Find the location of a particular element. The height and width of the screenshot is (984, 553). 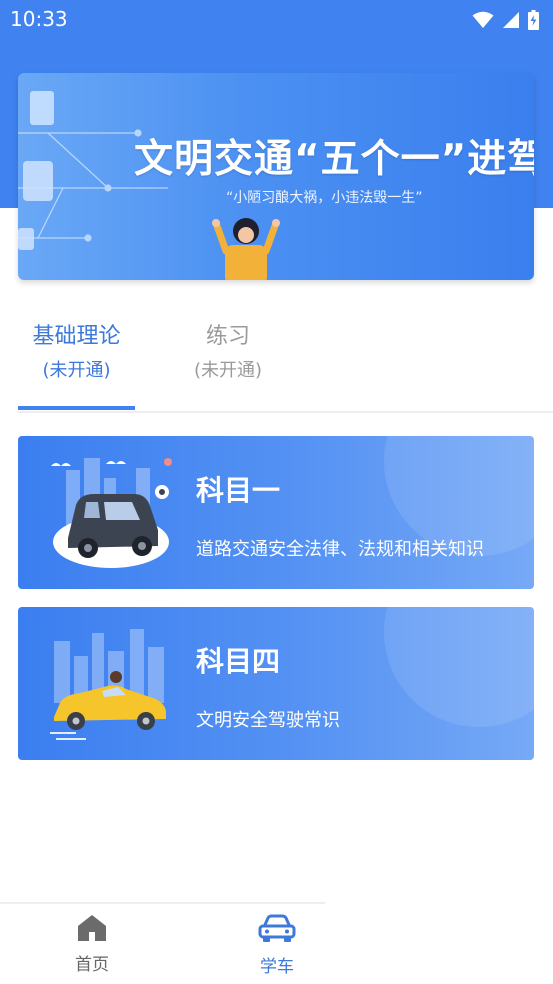

tab-bar: 基础理论 (未开通) 练习 (未开通) is located at coordinates (285, 366).